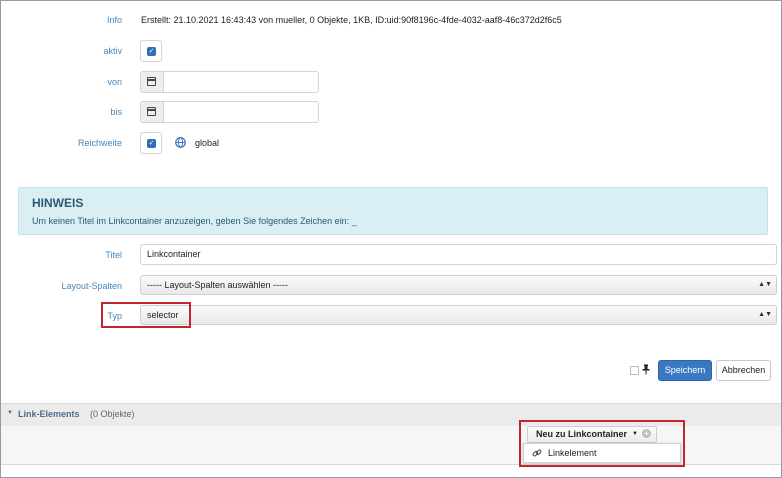  Describe the element at coordinates (602, 443) in the screenshot. I see `highlight-dropdown` at that location.